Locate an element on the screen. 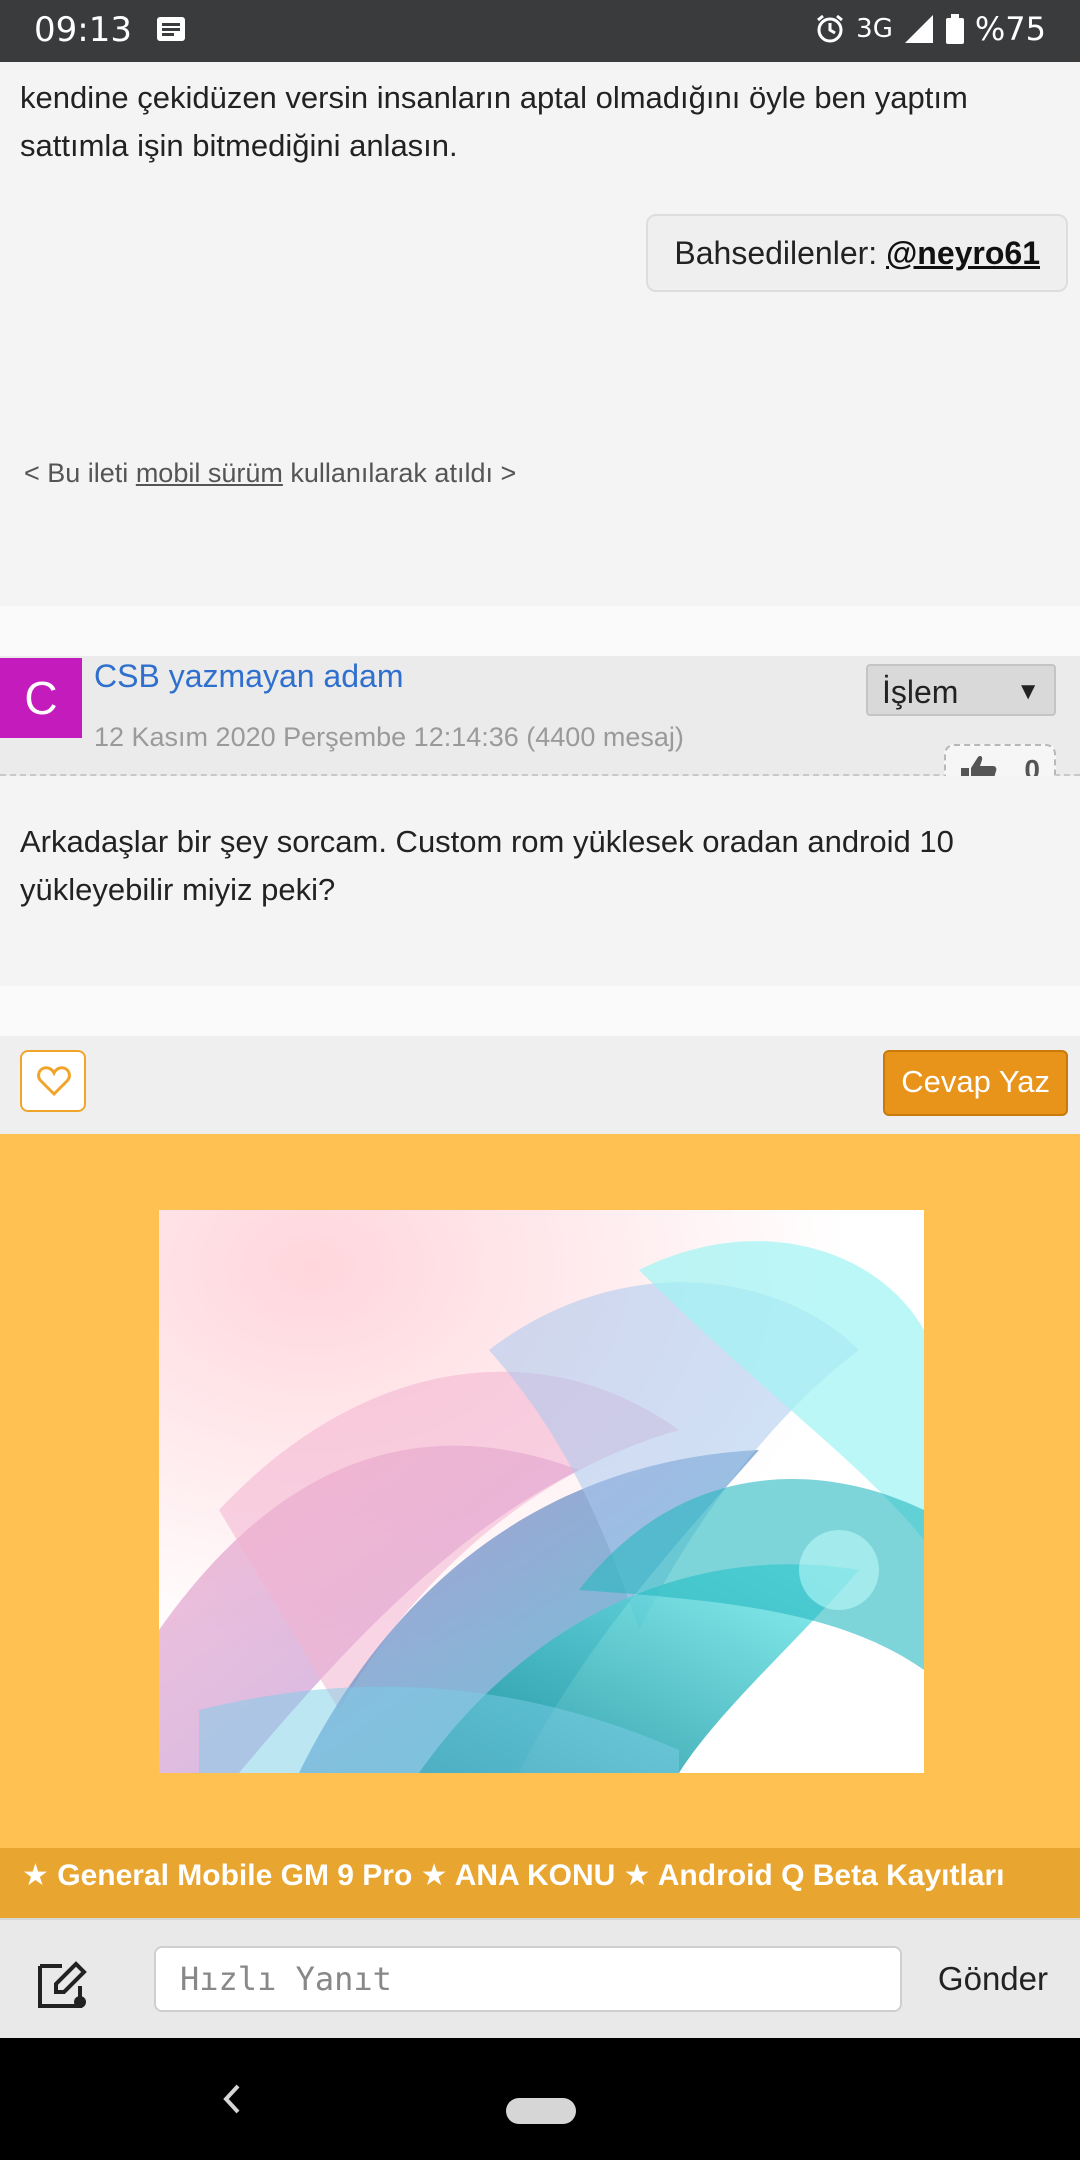 The height and width of the screenshot is (2160, 1080). alarm-icon is located at coordinates (830, 28).